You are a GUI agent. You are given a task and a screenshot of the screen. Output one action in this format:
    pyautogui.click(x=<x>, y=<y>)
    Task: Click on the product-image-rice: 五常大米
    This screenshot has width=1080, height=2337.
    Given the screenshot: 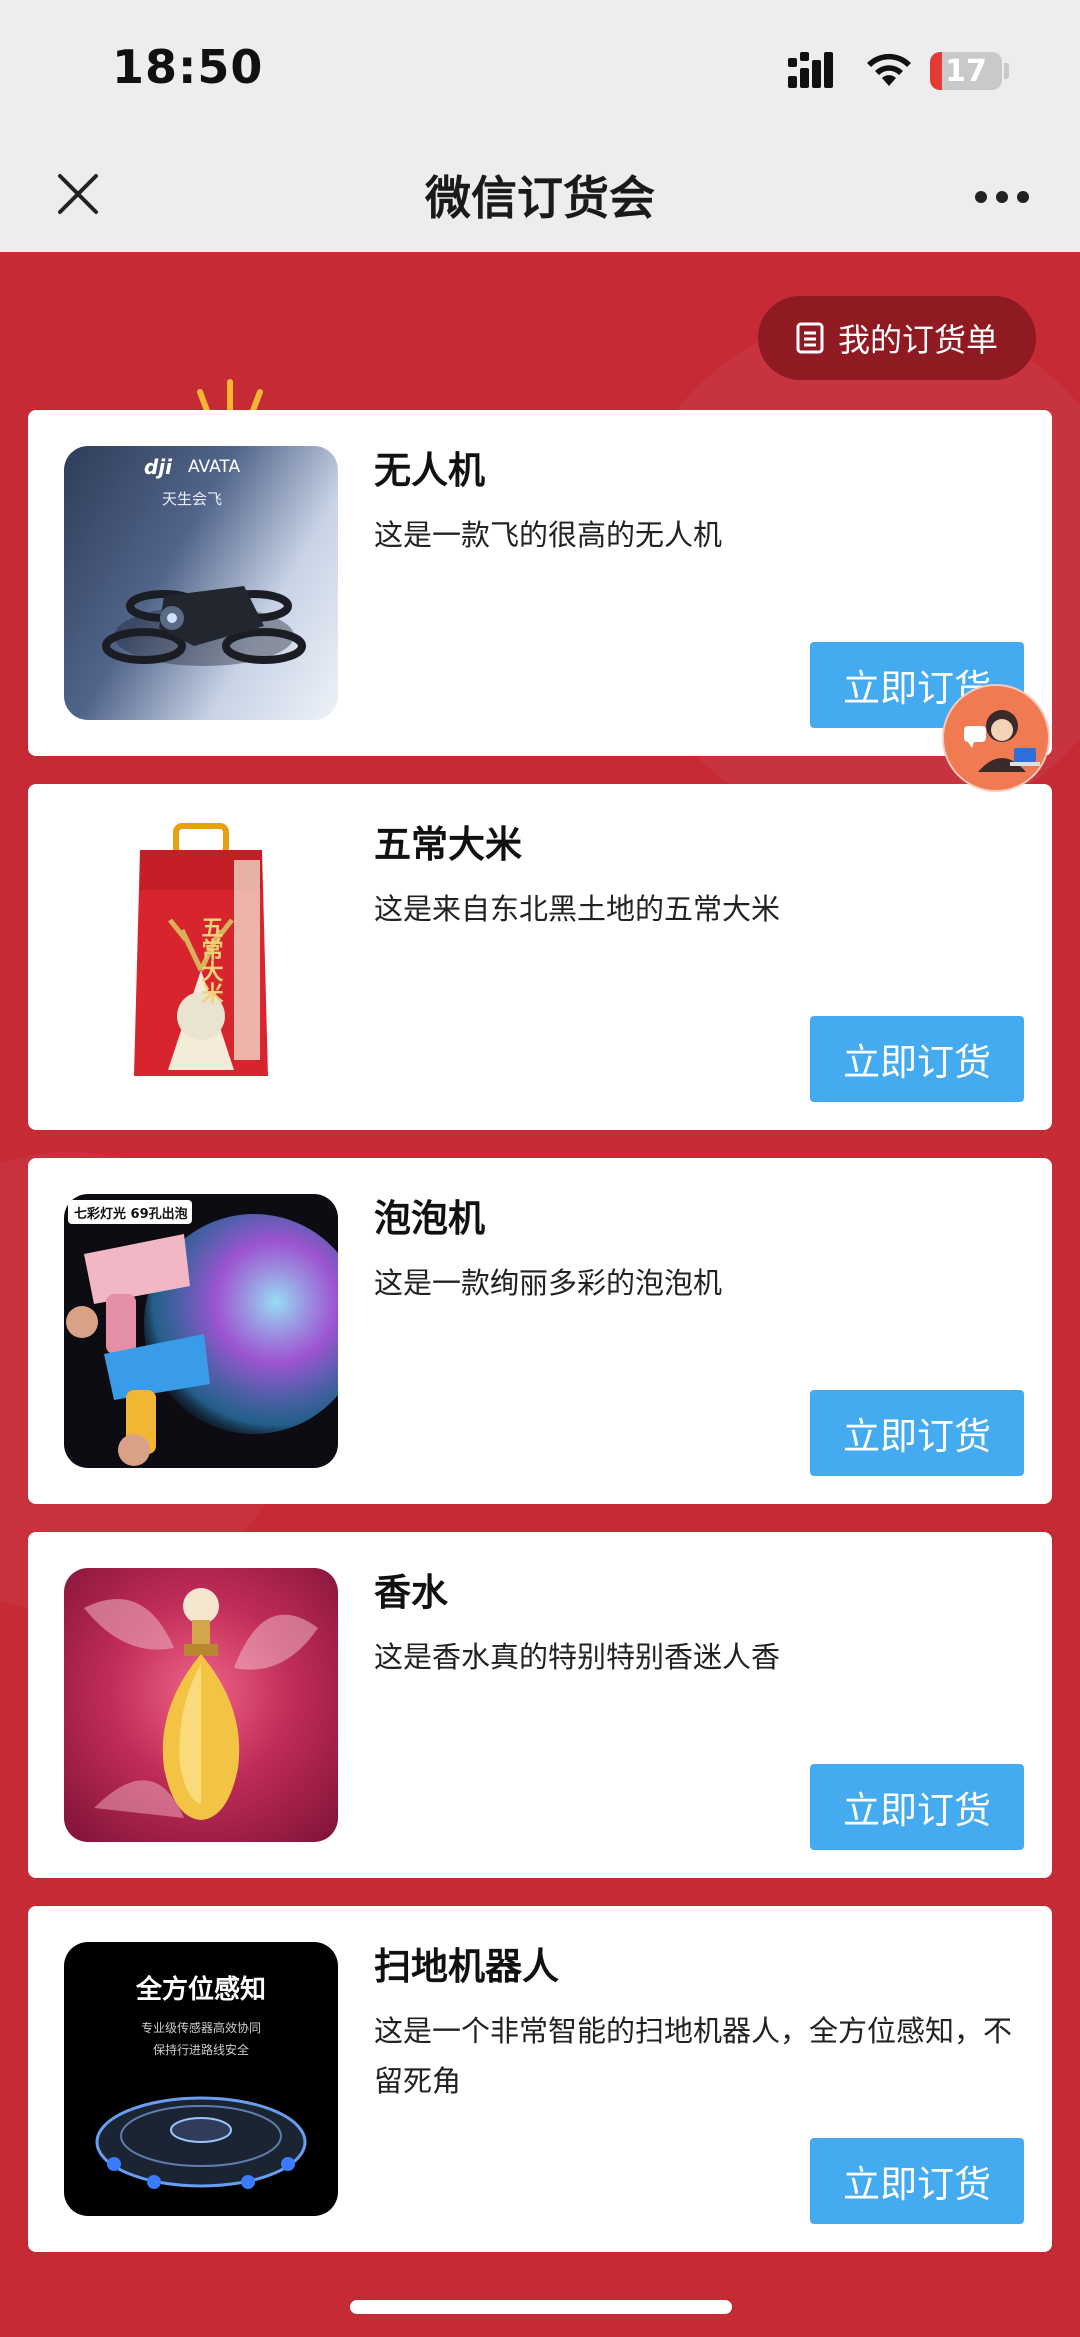 What is the action you would take?
    pyautogui.click(x=201, y=957)
    